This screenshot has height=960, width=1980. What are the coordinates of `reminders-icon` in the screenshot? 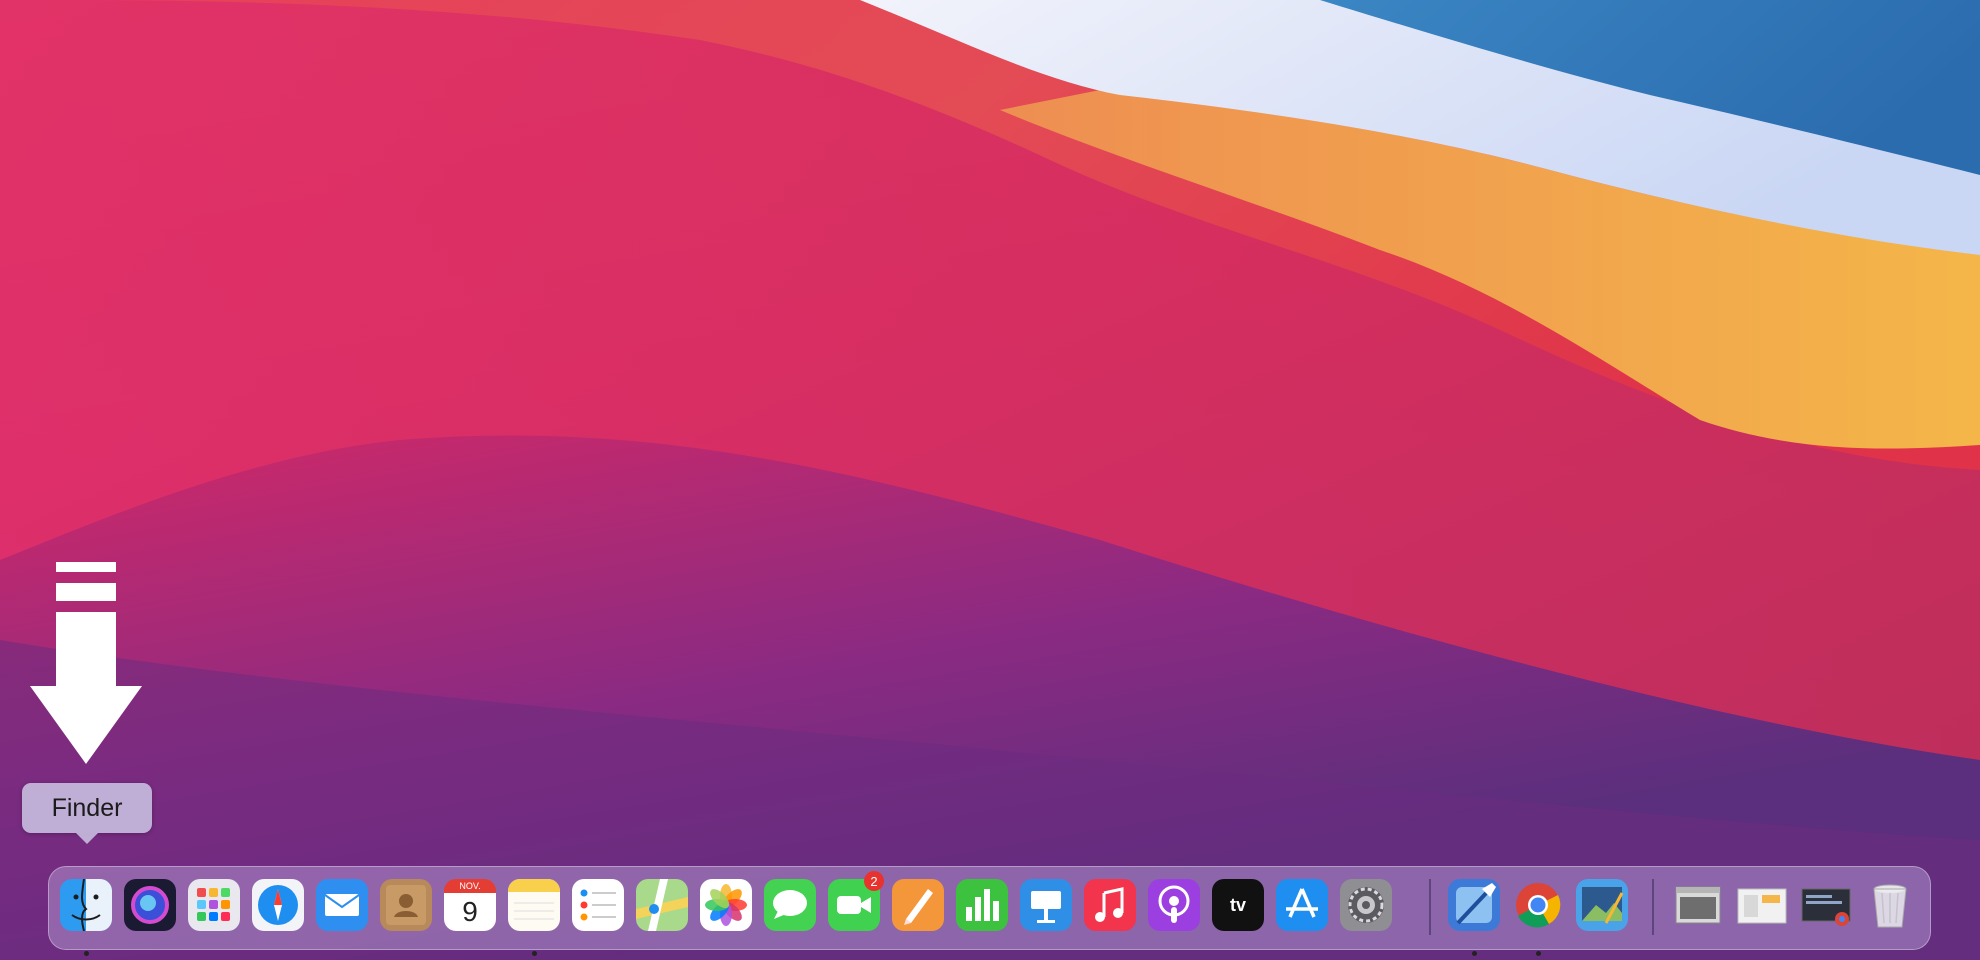 It's located at (598, 905).